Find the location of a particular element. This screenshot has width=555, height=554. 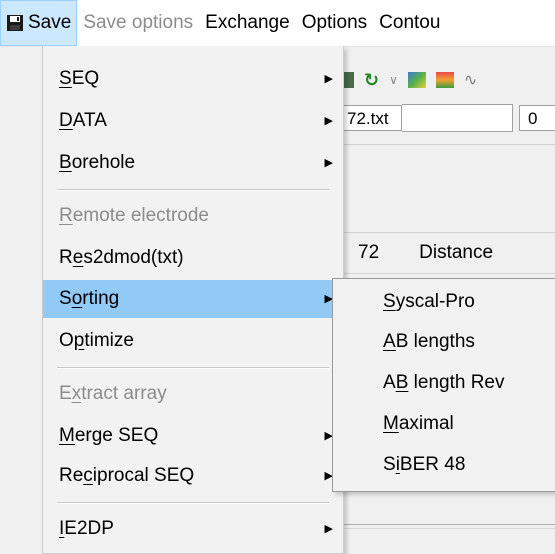

menu-item-label: DATA is located at coordinates (83, 120).